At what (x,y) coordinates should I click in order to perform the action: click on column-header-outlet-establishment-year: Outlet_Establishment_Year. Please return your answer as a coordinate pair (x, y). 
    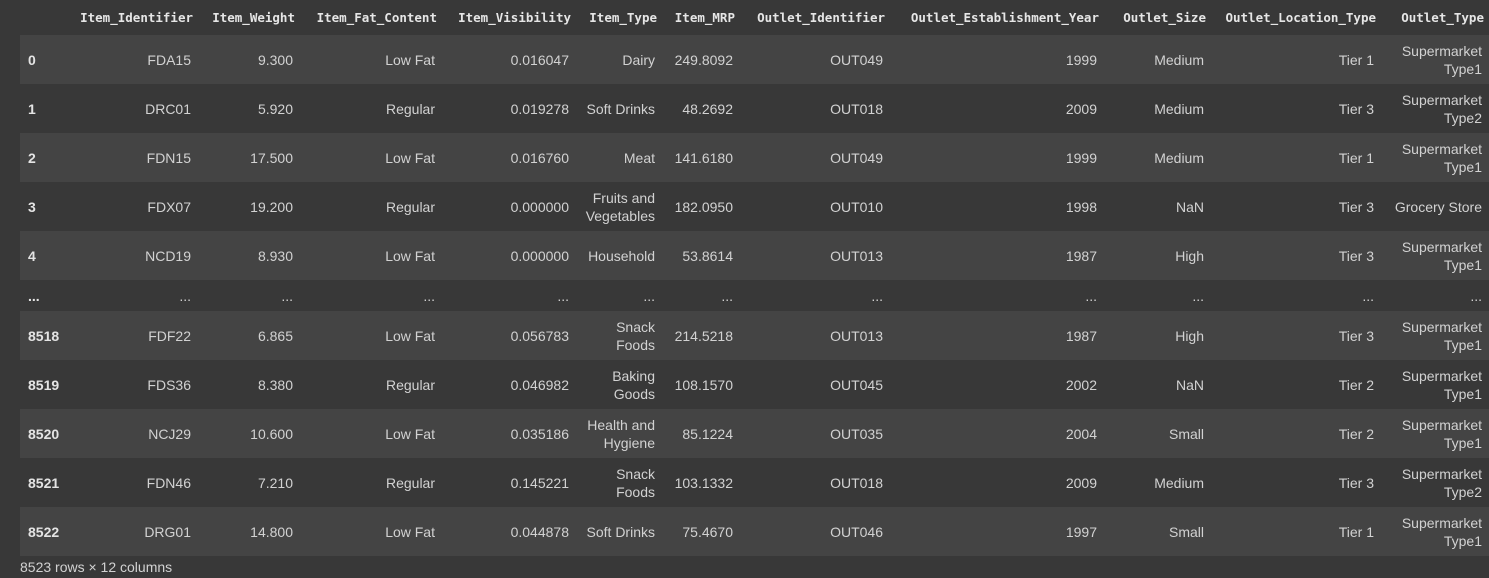
    Looking at the image, I should click on (997, 17).